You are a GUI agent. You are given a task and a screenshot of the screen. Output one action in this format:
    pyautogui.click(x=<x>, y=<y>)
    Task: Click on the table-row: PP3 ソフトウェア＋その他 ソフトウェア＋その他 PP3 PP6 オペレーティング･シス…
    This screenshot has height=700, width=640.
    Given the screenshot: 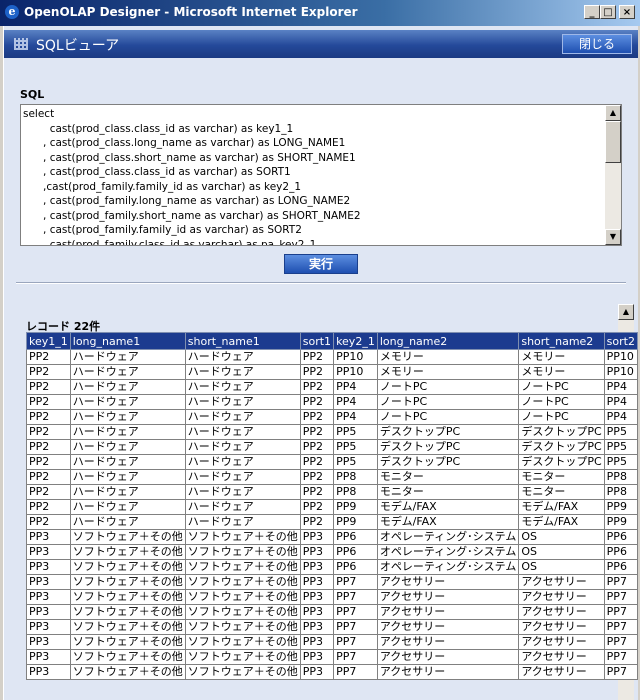 What is the action you would take?
    pyautogui.click(x=332, y=567)
    